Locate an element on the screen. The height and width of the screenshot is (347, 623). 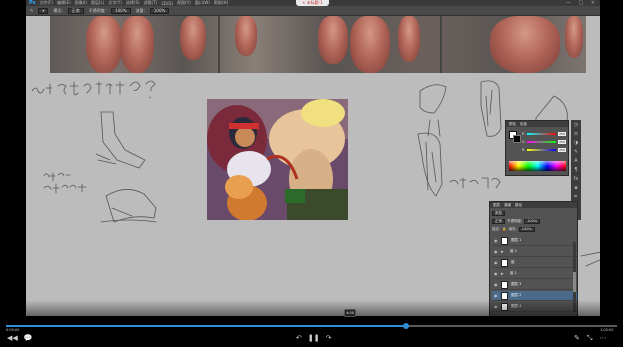
total-time: 1:00:00 is located at coordinates (607, 330).